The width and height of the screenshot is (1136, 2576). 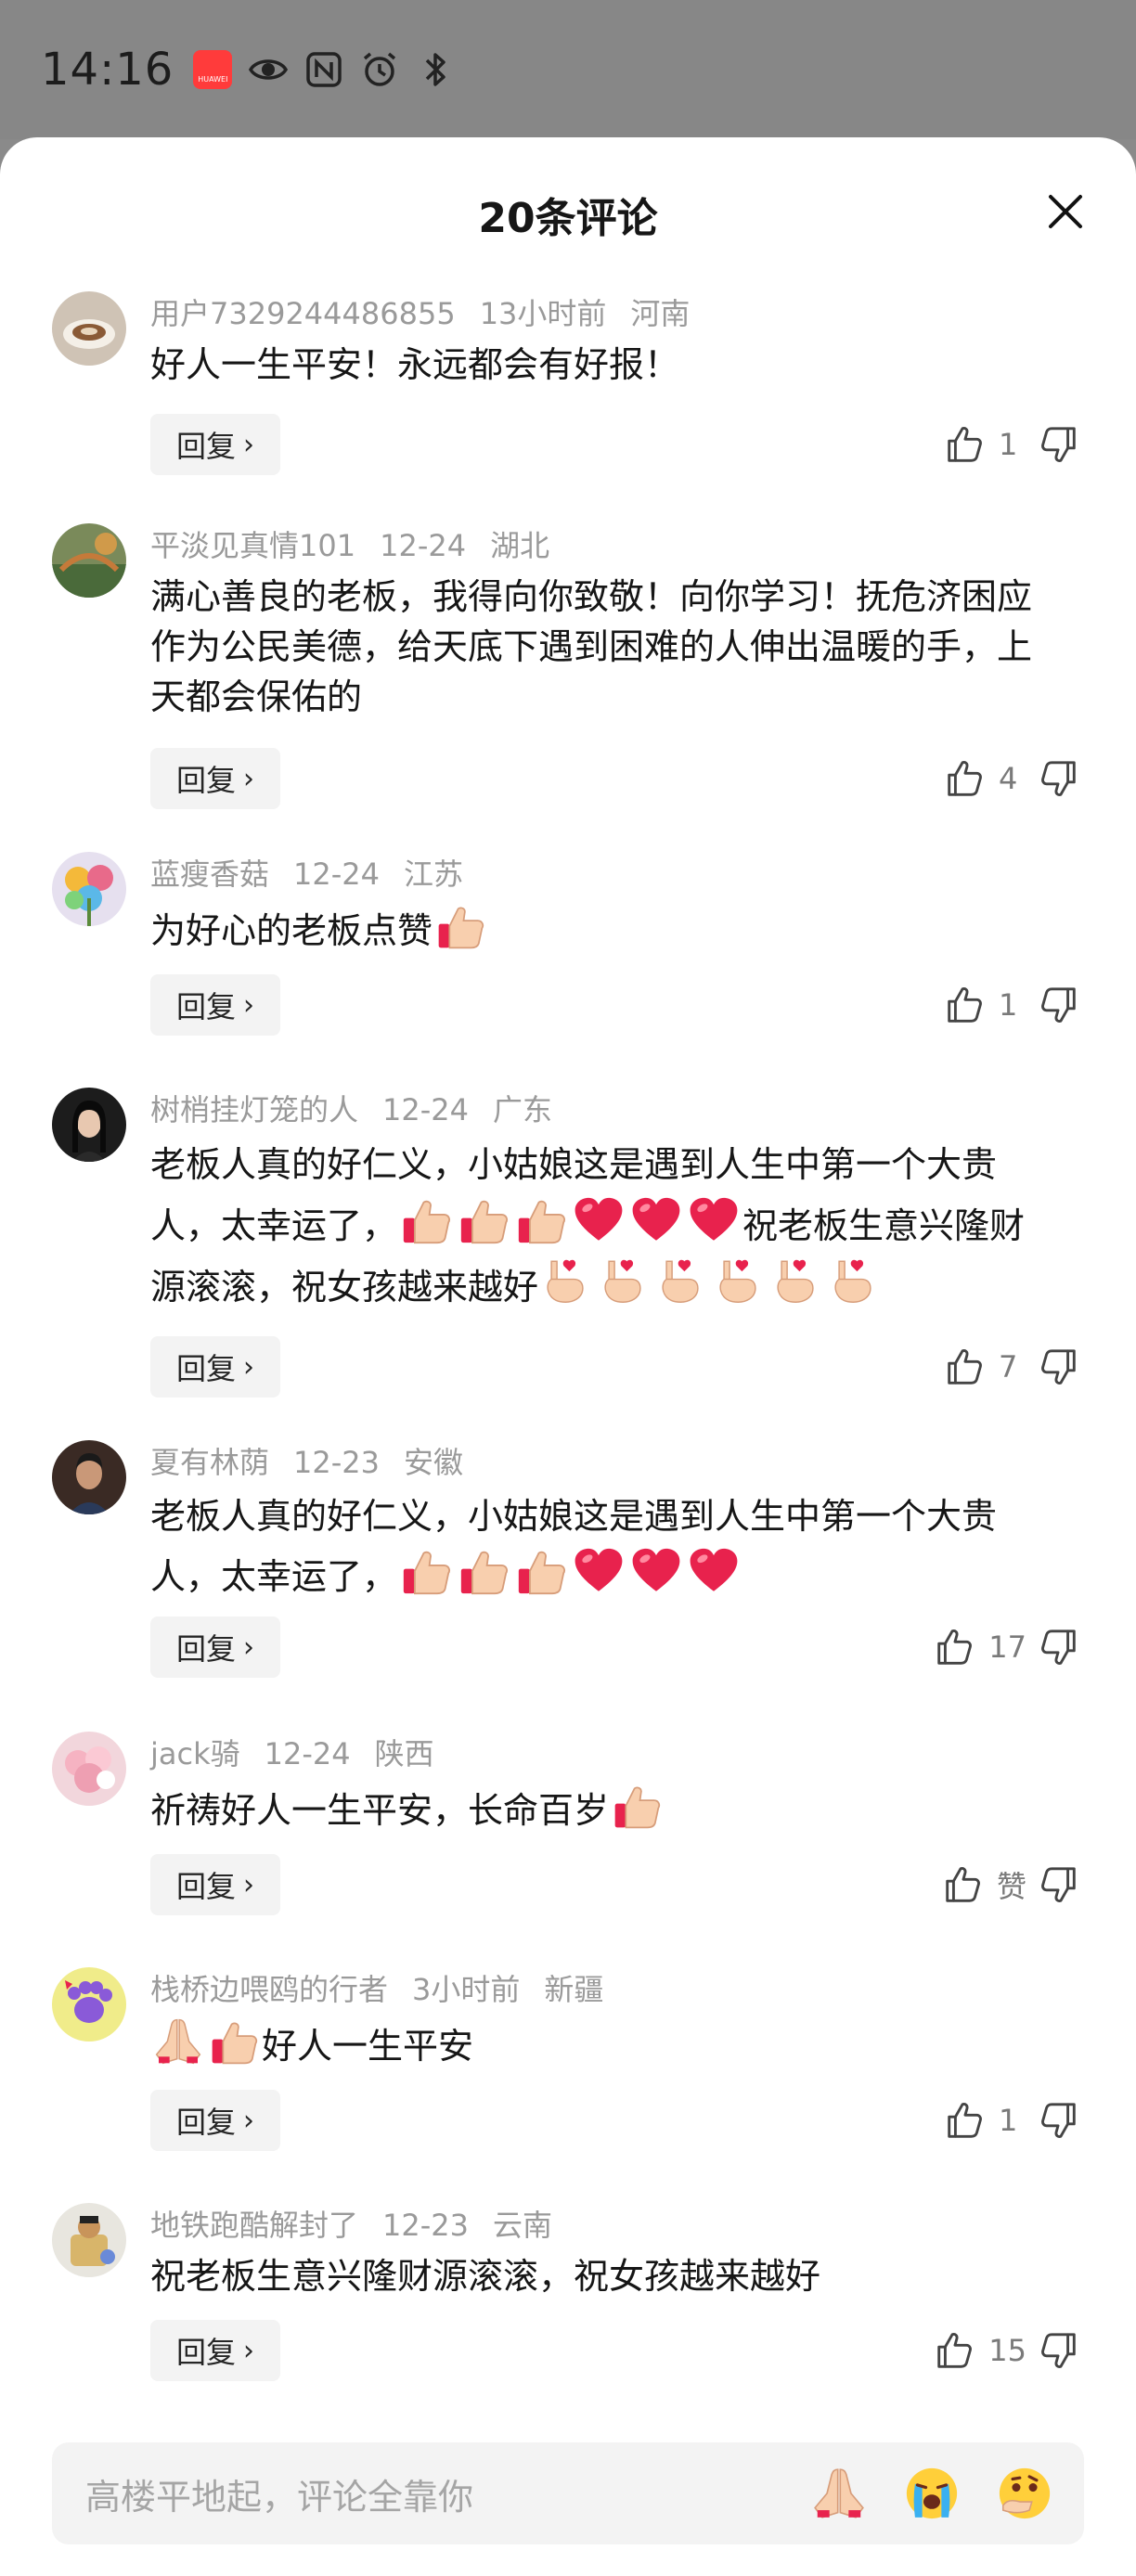 What do you see at coordinates (1065, 211) in the screenshot?
I see `close-icon` at bounding box center [1065, 211].